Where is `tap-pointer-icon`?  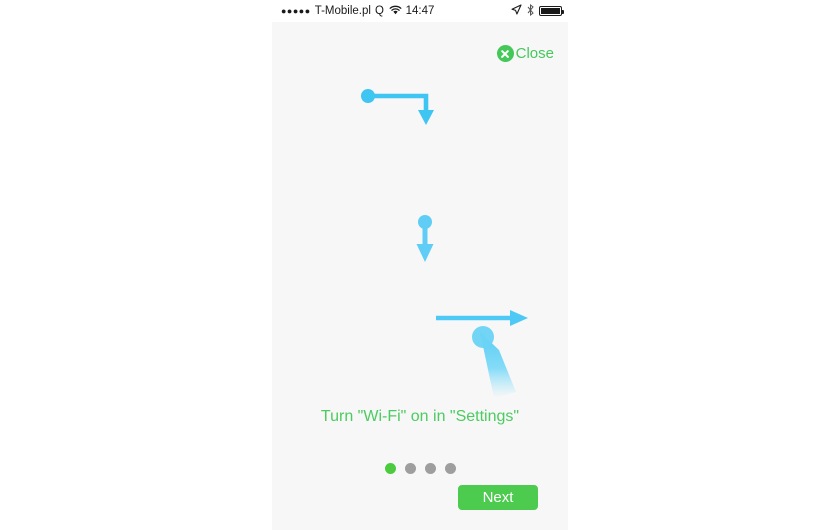
tap-pointer-icon is located at coordinates (494, 362).